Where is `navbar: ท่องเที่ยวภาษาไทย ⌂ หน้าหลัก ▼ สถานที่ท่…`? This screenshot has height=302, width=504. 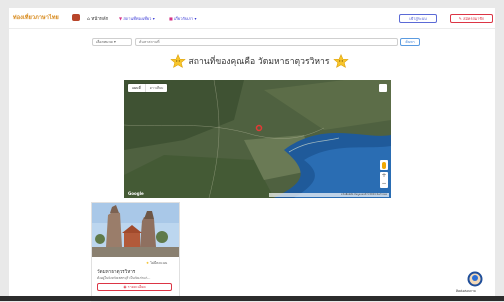 navbar: ท่องเที่ยวภาษาไทย ⌂ หน้าหลัก ▼ สถานที่ท่… is located at coordinates (252, 18).